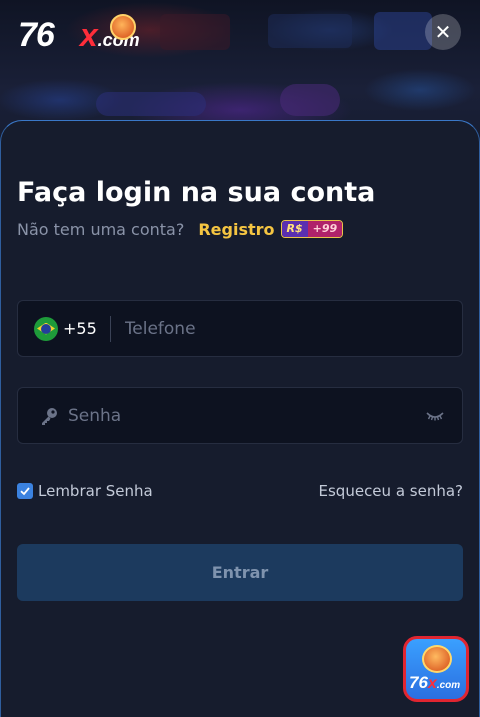  What do you see at coordinates (36, 35) in the screenshot?
I see `logo-number: 76` at bounding box center [36, 35].